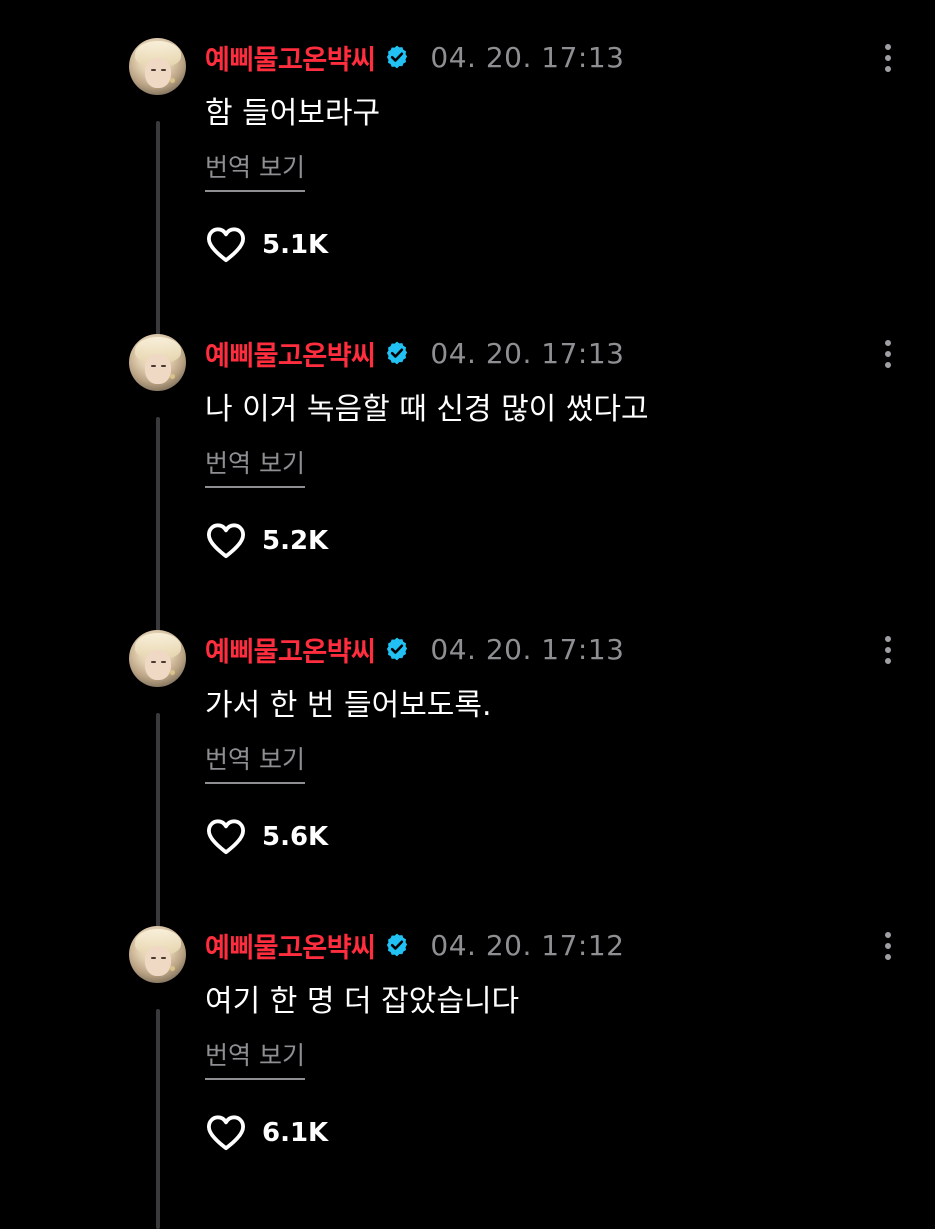  Describe the element at coordinates (527, 945) in the screenshot. I see `timestamp: 04. 20. 17:12` at that location.